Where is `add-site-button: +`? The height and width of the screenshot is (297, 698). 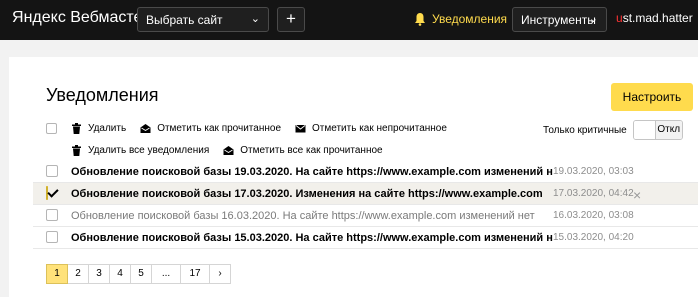 add-site-button: + is located at coordinates (291, 19).